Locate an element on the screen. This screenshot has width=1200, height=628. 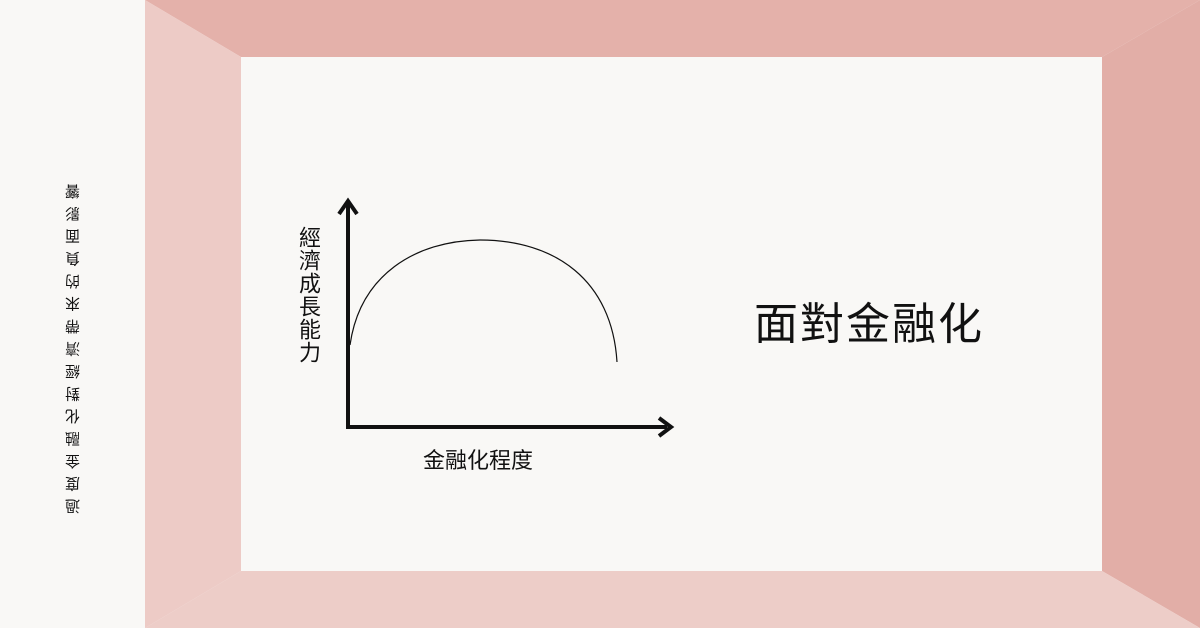
growth-diagram is located at coordinates (506, 317).